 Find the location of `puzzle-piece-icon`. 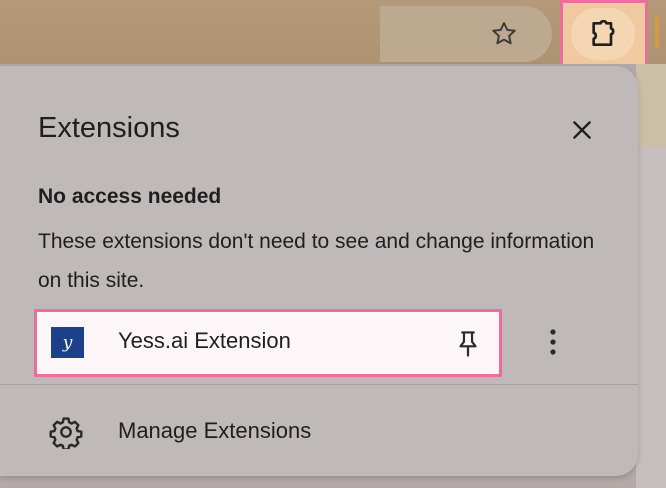

puzzle-piece-icon is located at coordinates (603, 32).